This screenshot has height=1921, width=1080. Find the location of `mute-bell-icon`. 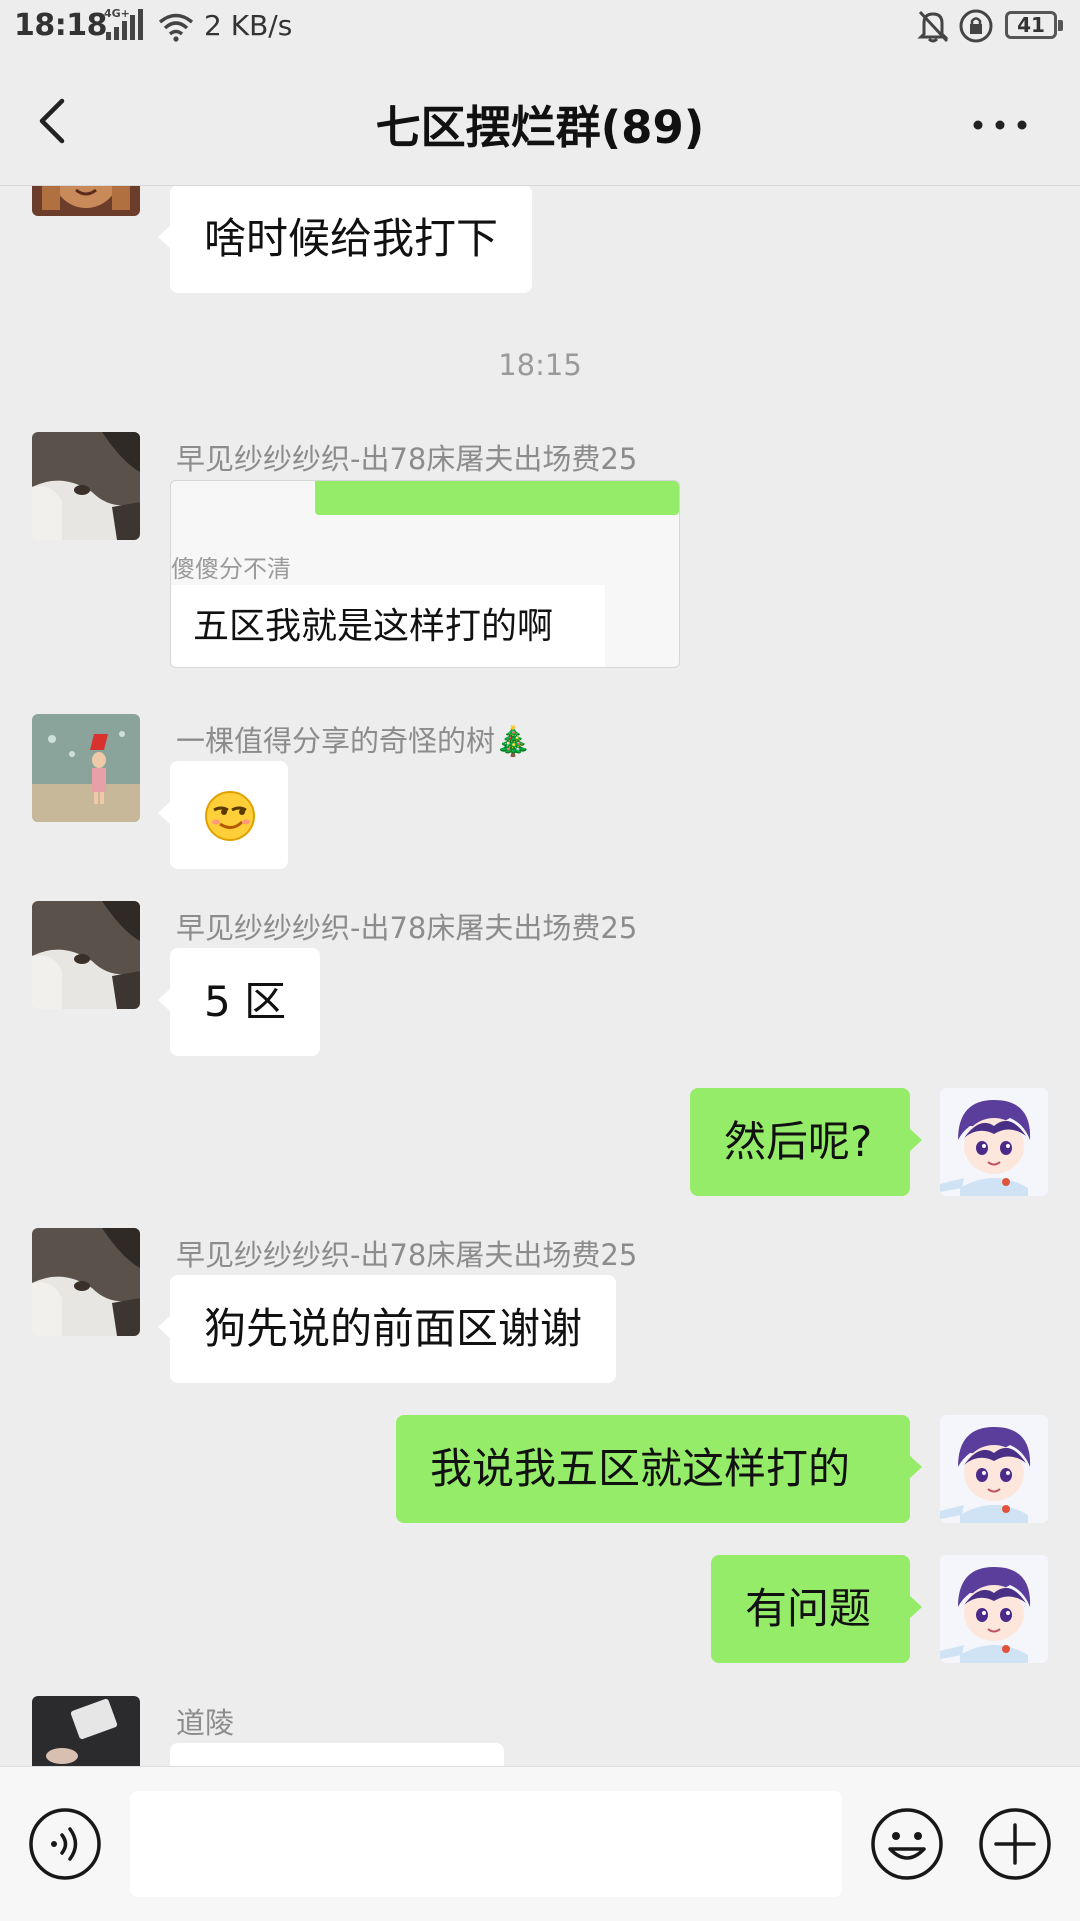

mute-bell-icon is located at coordinates (933, 26).